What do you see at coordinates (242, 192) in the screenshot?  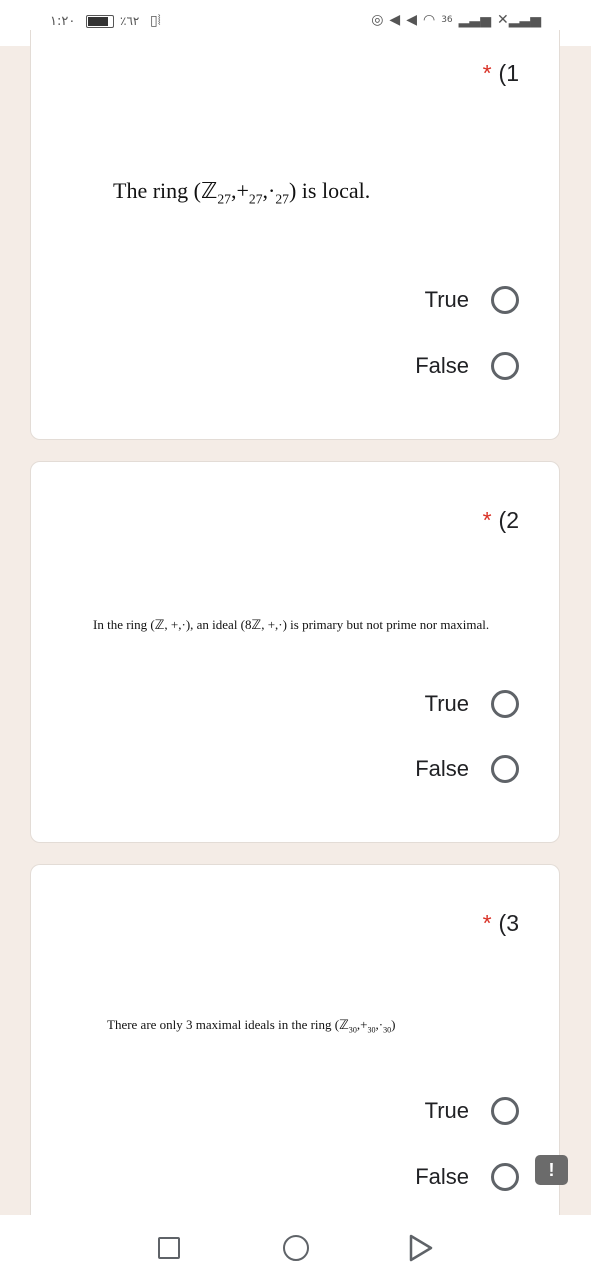 I see `question-text: The ring (ℤ27,+27,·27) is local.` at bounding box center [242, 192].